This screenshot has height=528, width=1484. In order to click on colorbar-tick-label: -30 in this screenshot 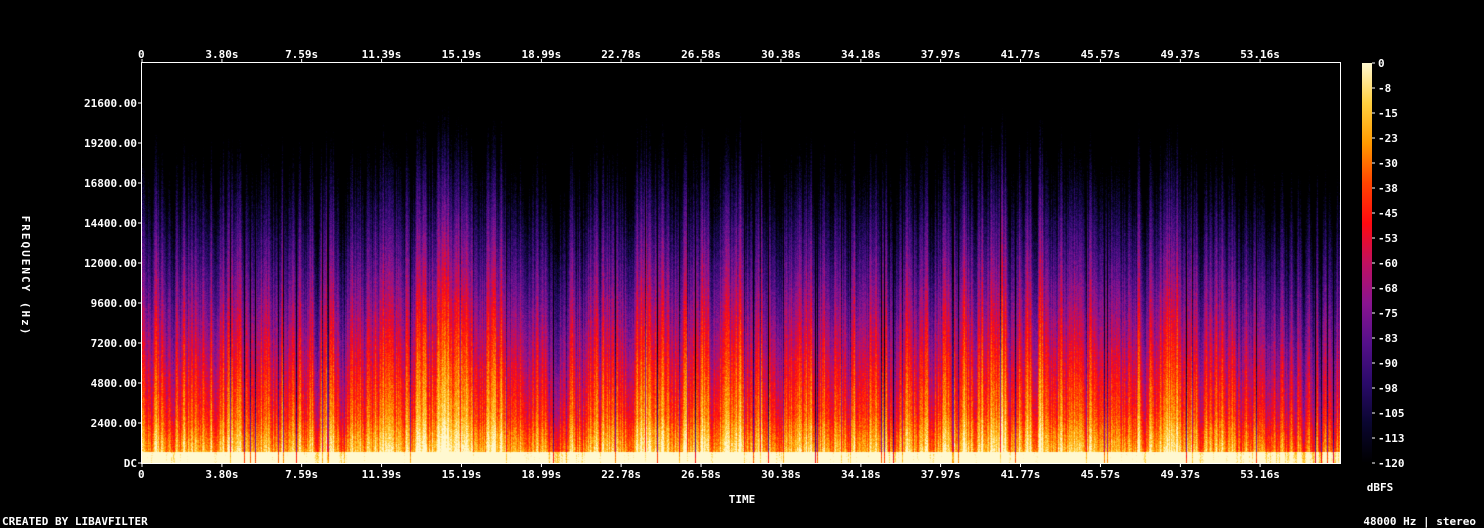, I will do `click(1388, 163)`.